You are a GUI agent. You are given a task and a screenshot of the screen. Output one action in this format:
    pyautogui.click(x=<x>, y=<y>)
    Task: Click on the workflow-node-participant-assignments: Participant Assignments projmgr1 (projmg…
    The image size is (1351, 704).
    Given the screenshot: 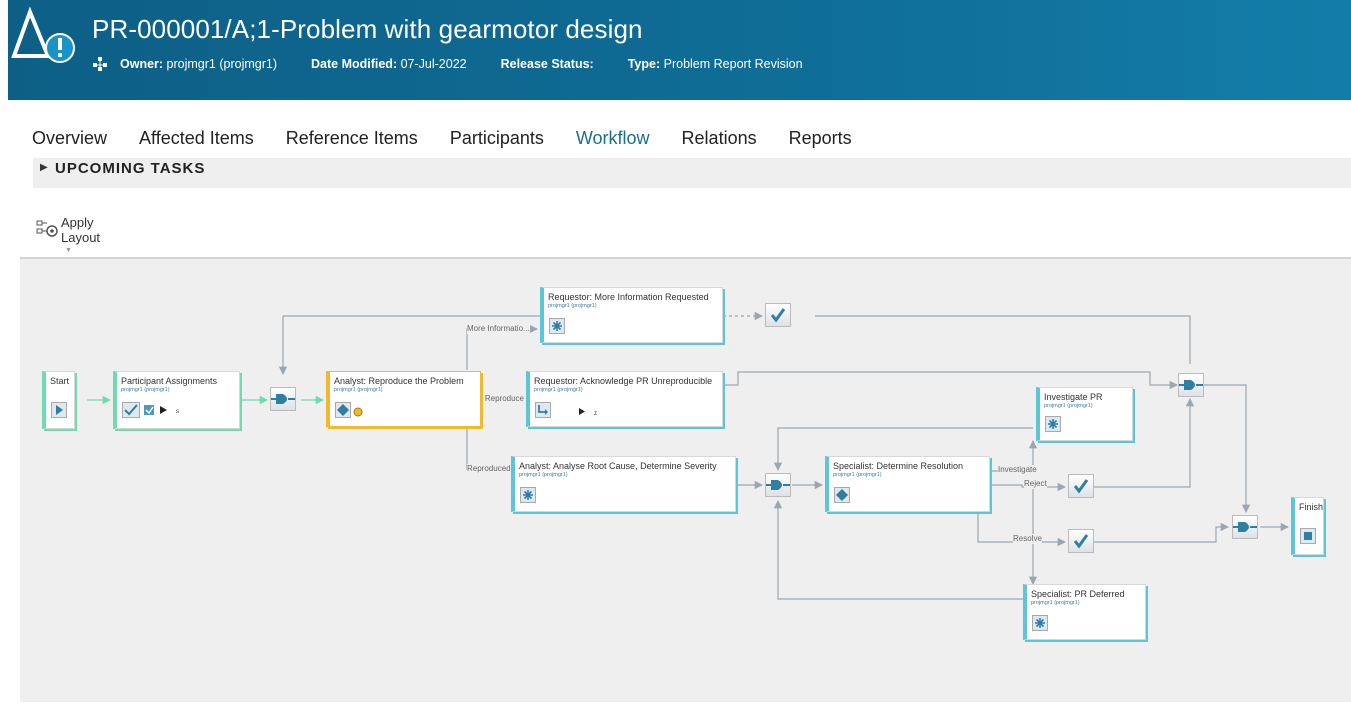 What is the action you would take?
    pyautogui.click(x=176, y=400)
    